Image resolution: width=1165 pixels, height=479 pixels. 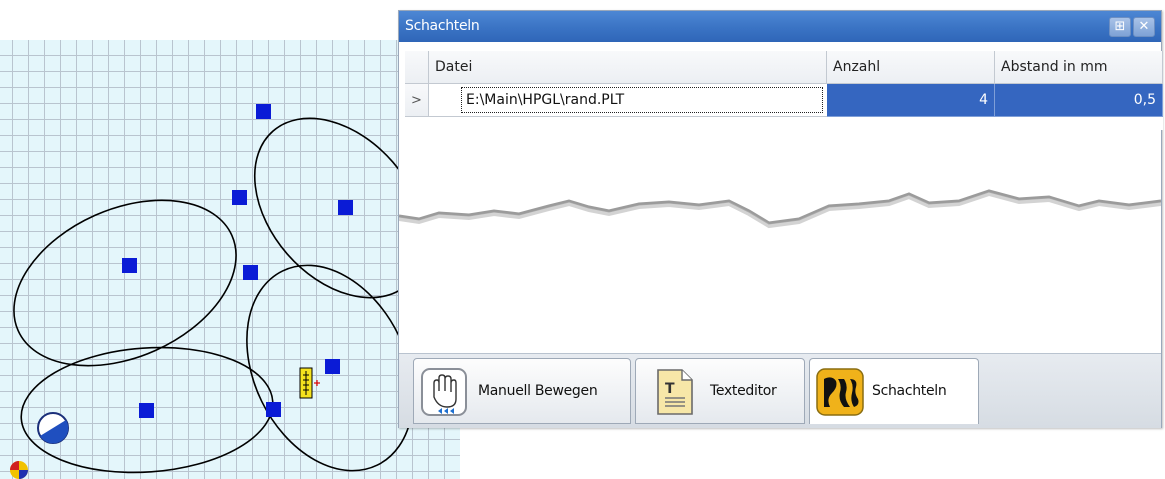 What do you see at coordinates (1144, 27) in the screenshot?
I see `close-icon: ✕` at bounding box center [1144, 27].